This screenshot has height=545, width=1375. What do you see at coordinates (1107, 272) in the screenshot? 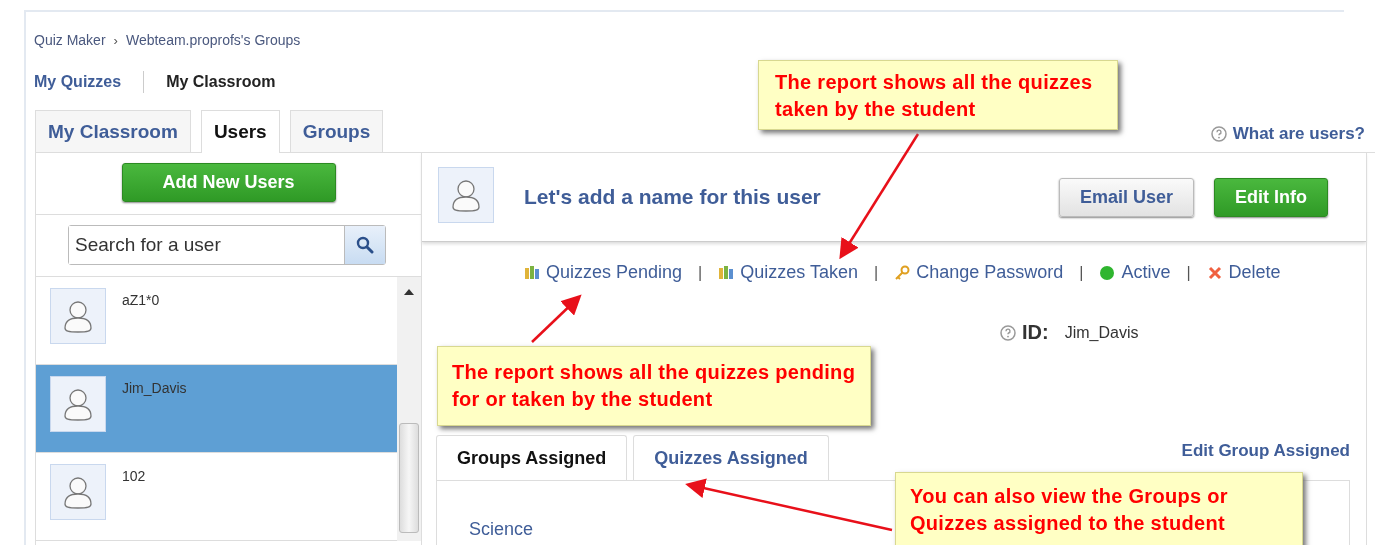
I see `status-dot-icon` at bounding box center [1107, 272].